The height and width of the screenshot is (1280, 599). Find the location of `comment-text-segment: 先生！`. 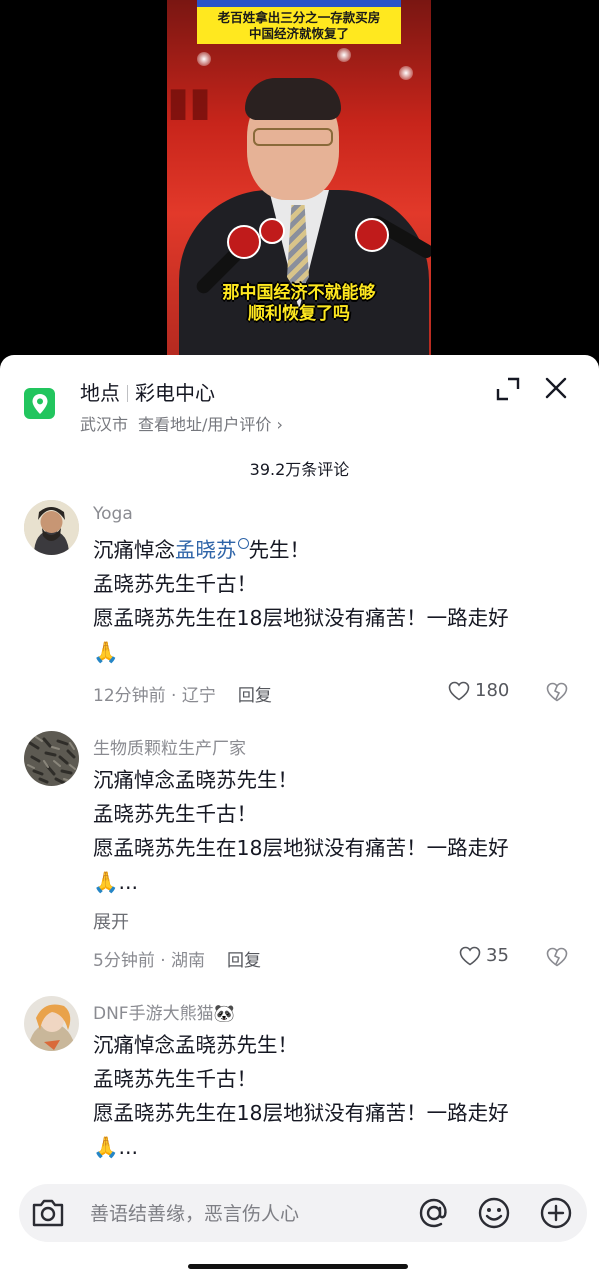

comment-text-segment: 先生！ is located at coordinates (279, 550).